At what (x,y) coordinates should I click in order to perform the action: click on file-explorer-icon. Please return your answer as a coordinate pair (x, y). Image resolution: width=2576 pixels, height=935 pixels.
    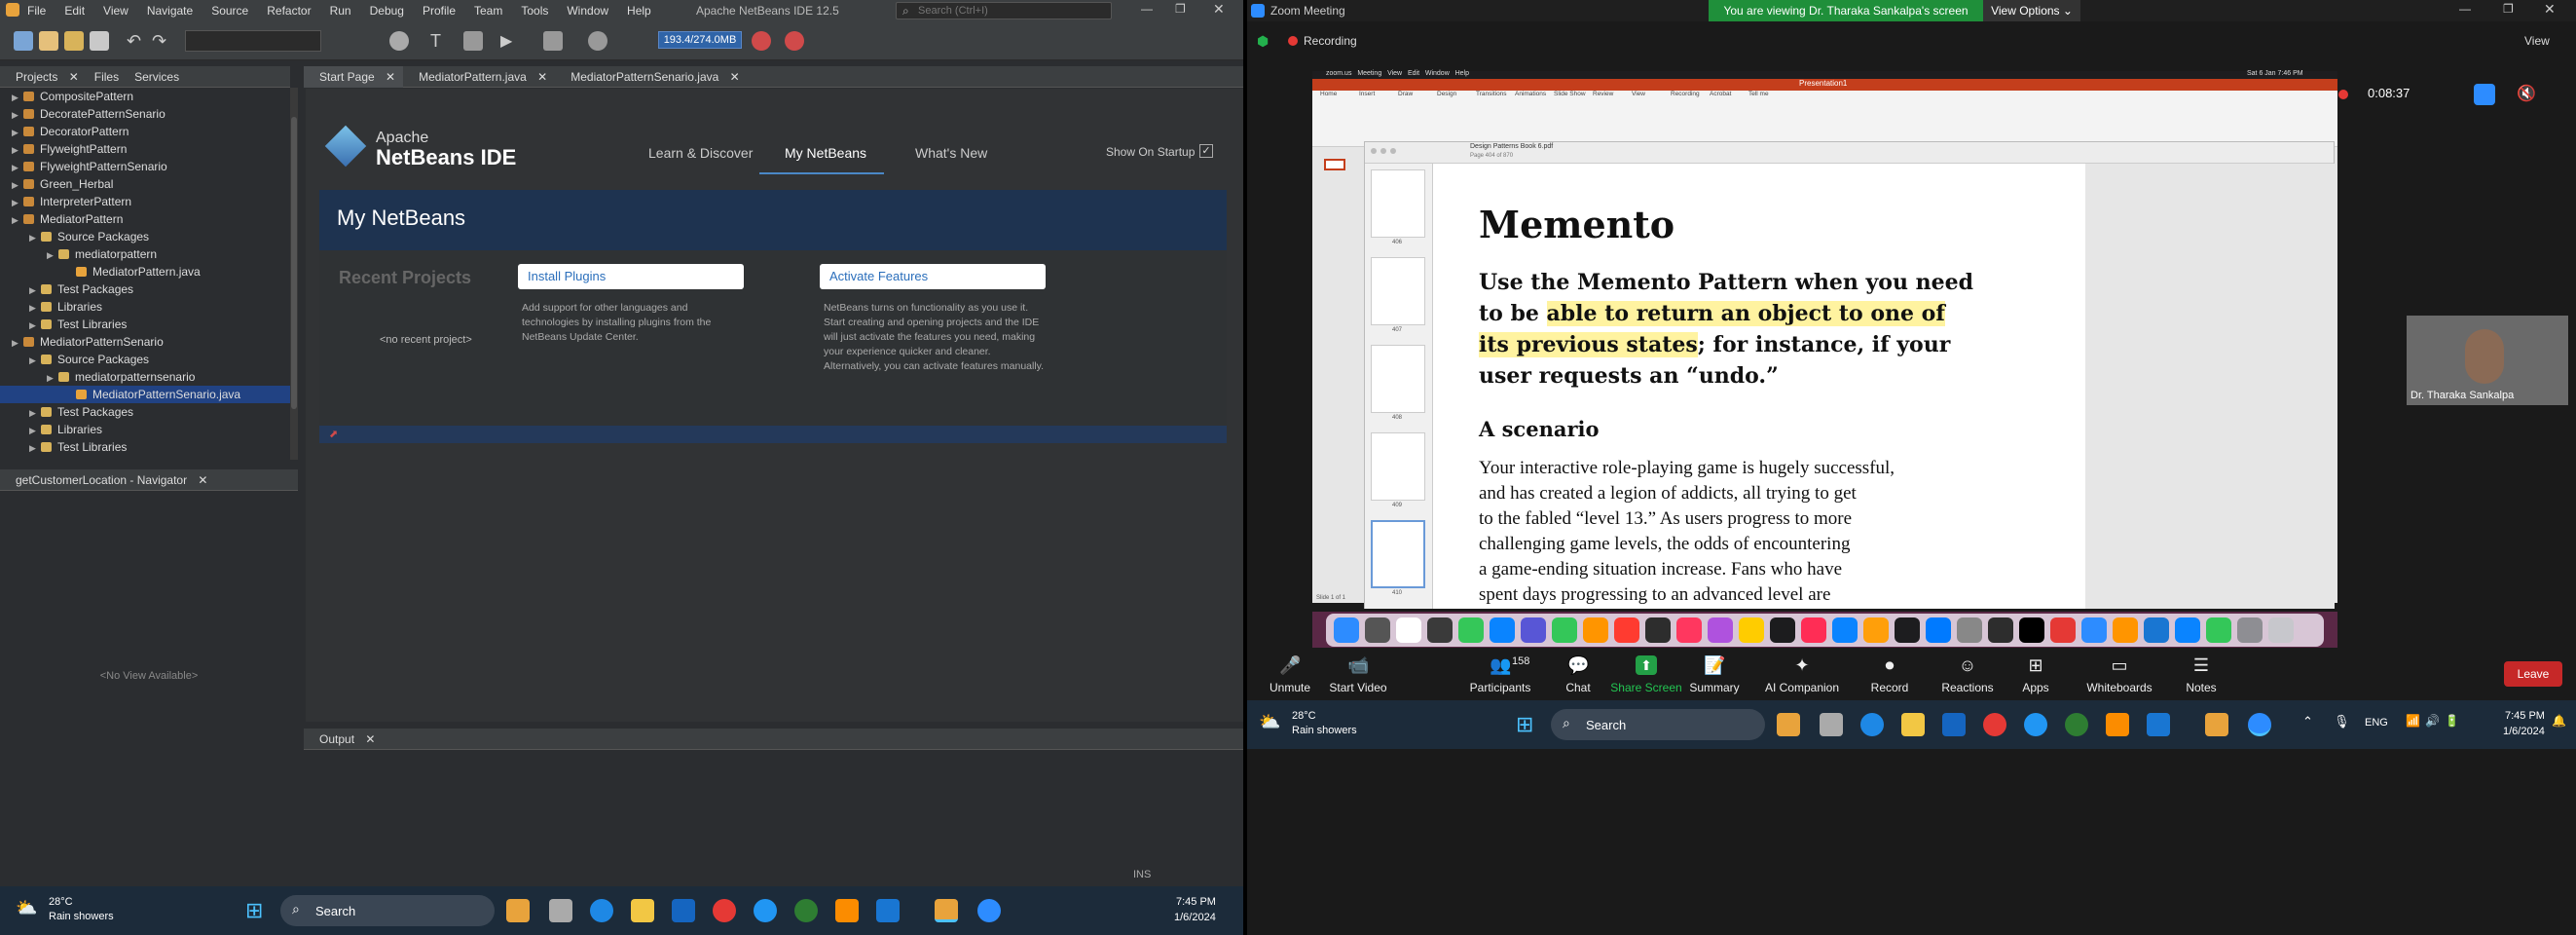
    Looking at the image, I should click on (642, 911).